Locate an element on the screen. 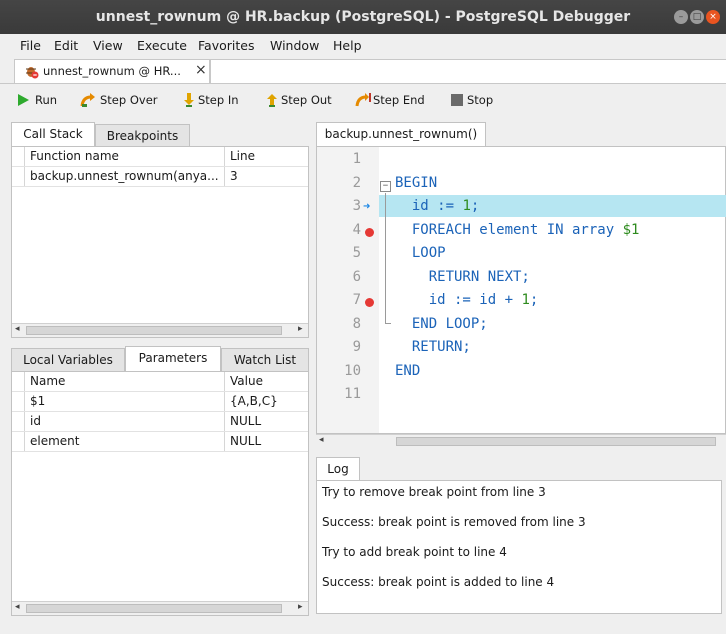  code-line-9: RETURN; is located at coordinates (433, 347).